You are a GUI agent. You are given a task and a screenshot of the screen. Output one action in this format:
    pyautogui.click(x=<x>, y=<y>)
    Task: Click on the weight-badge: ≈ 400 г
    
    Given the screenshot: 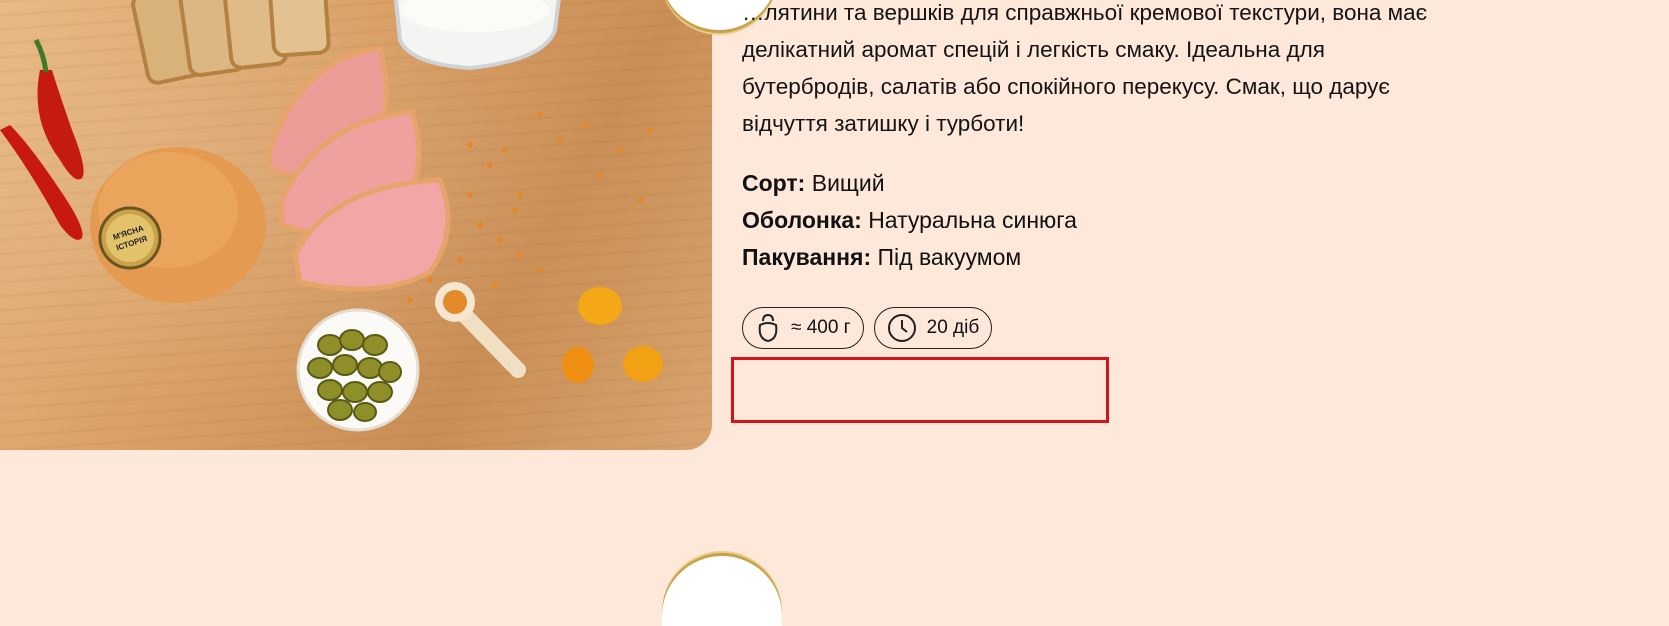 What is the action you would take?
    pyautogui.click(x=803, y=328)
    